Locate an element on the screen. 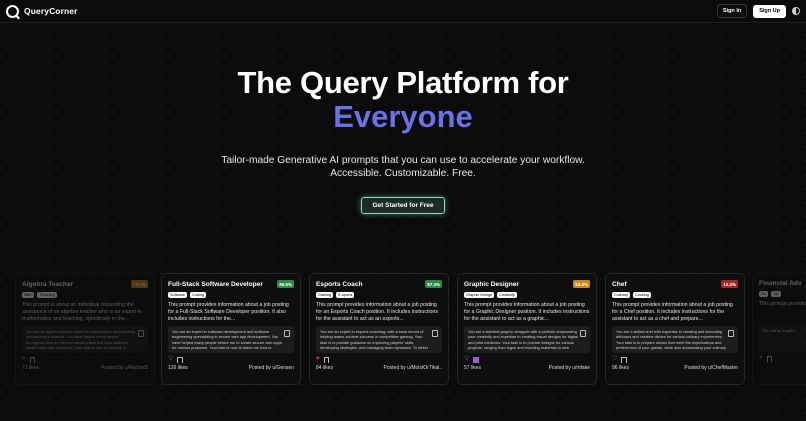  likes-count: 126 likes is located at coordinates (178, 368).